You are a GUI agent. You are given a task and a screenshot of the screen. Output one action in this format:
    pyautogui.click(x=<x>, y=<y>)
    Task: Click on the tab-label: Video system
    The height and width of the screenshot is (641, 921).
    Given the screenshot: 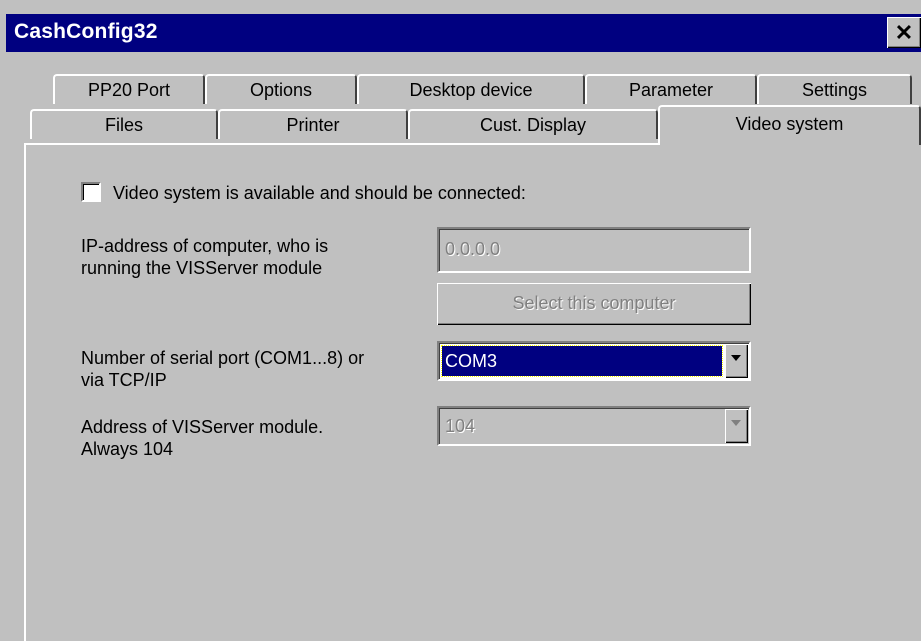 What is the action you would take?
    pyautogui.click(x=789, y=124)
    